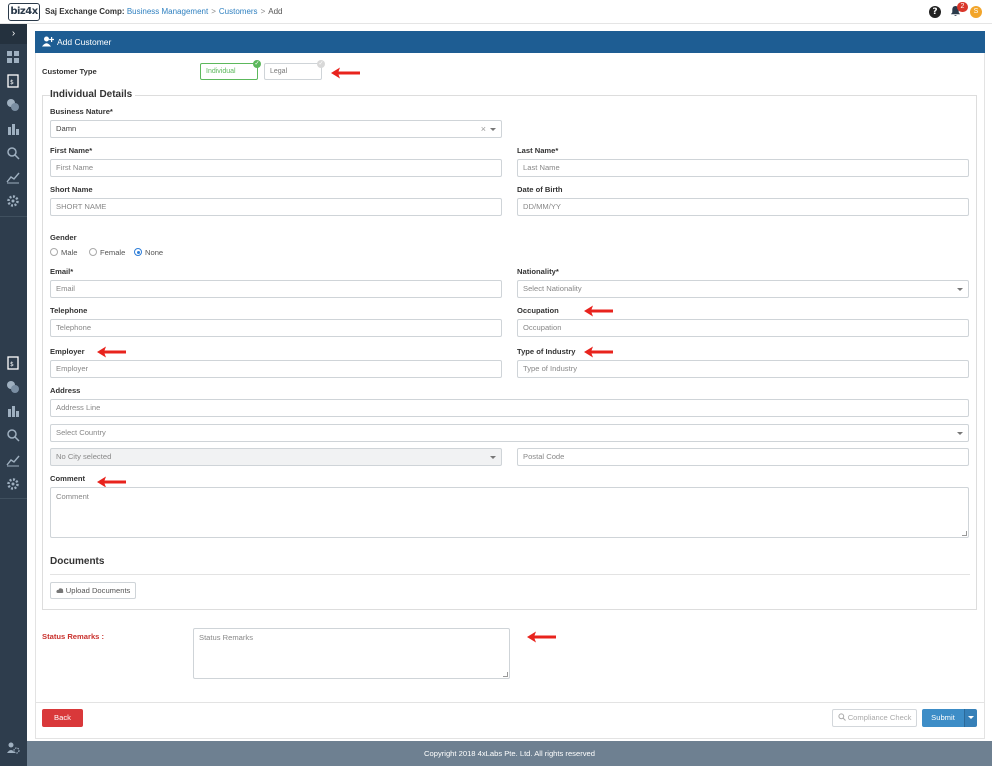  What do you see at coordinates (138, 252) in the screenshot?
I see `radio-selected-icon` at bounding box center [138, 252].